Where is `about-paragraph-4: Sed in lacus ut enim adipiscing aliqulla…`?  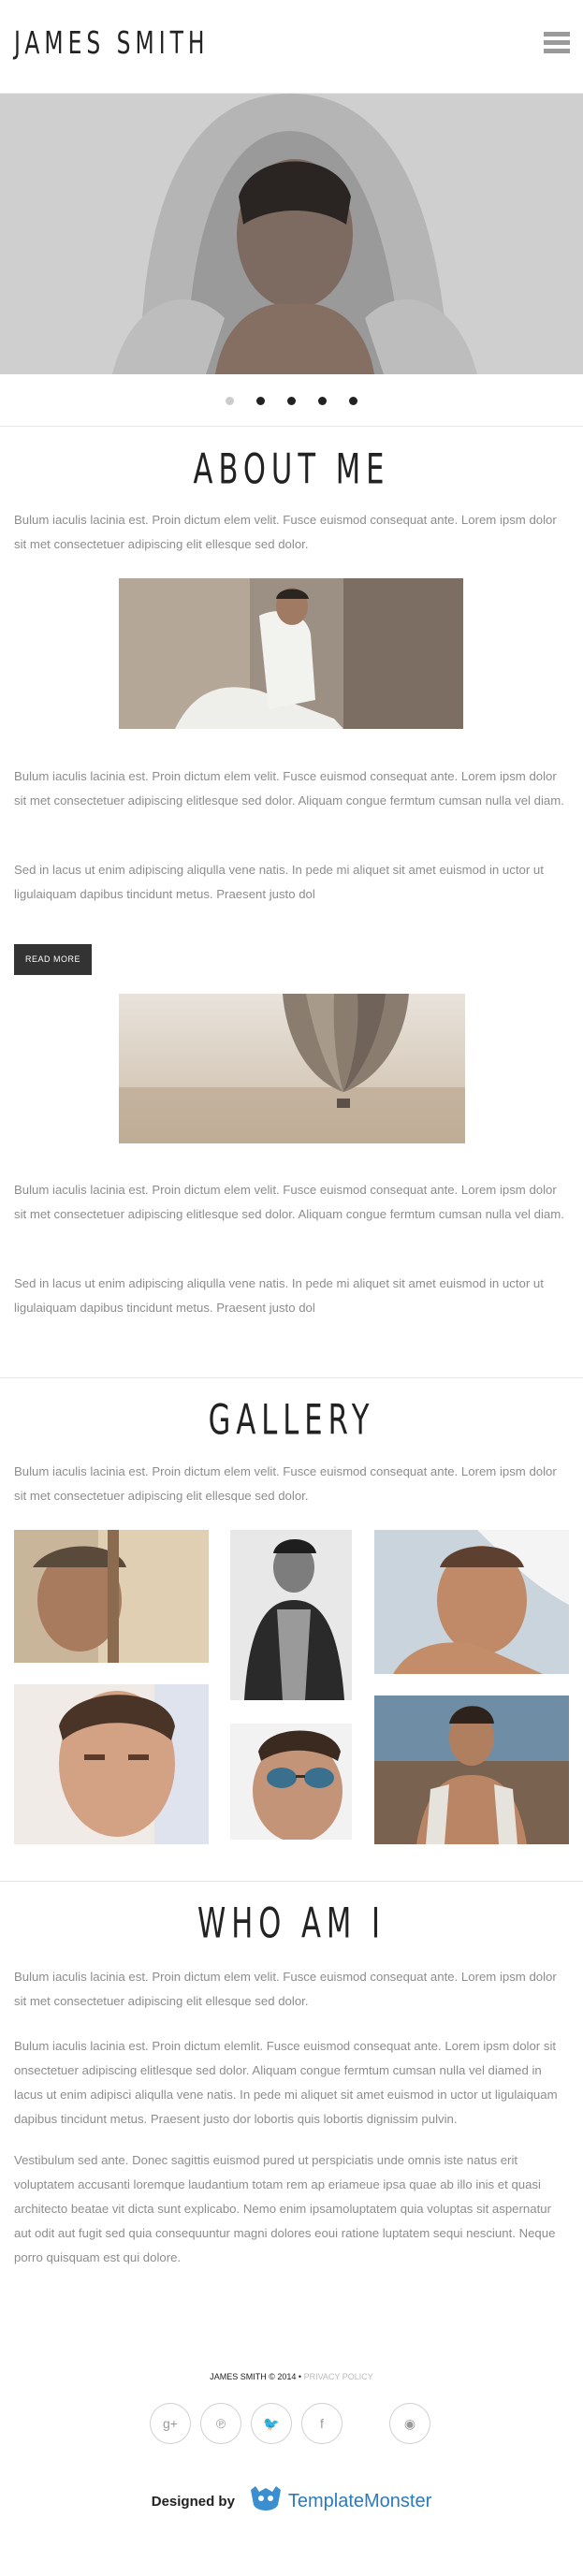
about-paragraph-4: Sed in lacus ut enim adipiscing aliqulla… is located at coordinates (279, 1295).